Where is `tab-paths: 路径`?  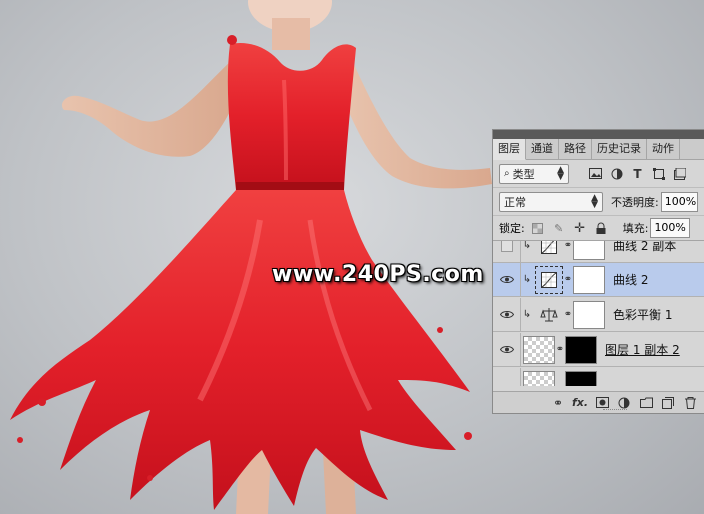 tab-paths: 路径 is located at coordinates (575, 149).